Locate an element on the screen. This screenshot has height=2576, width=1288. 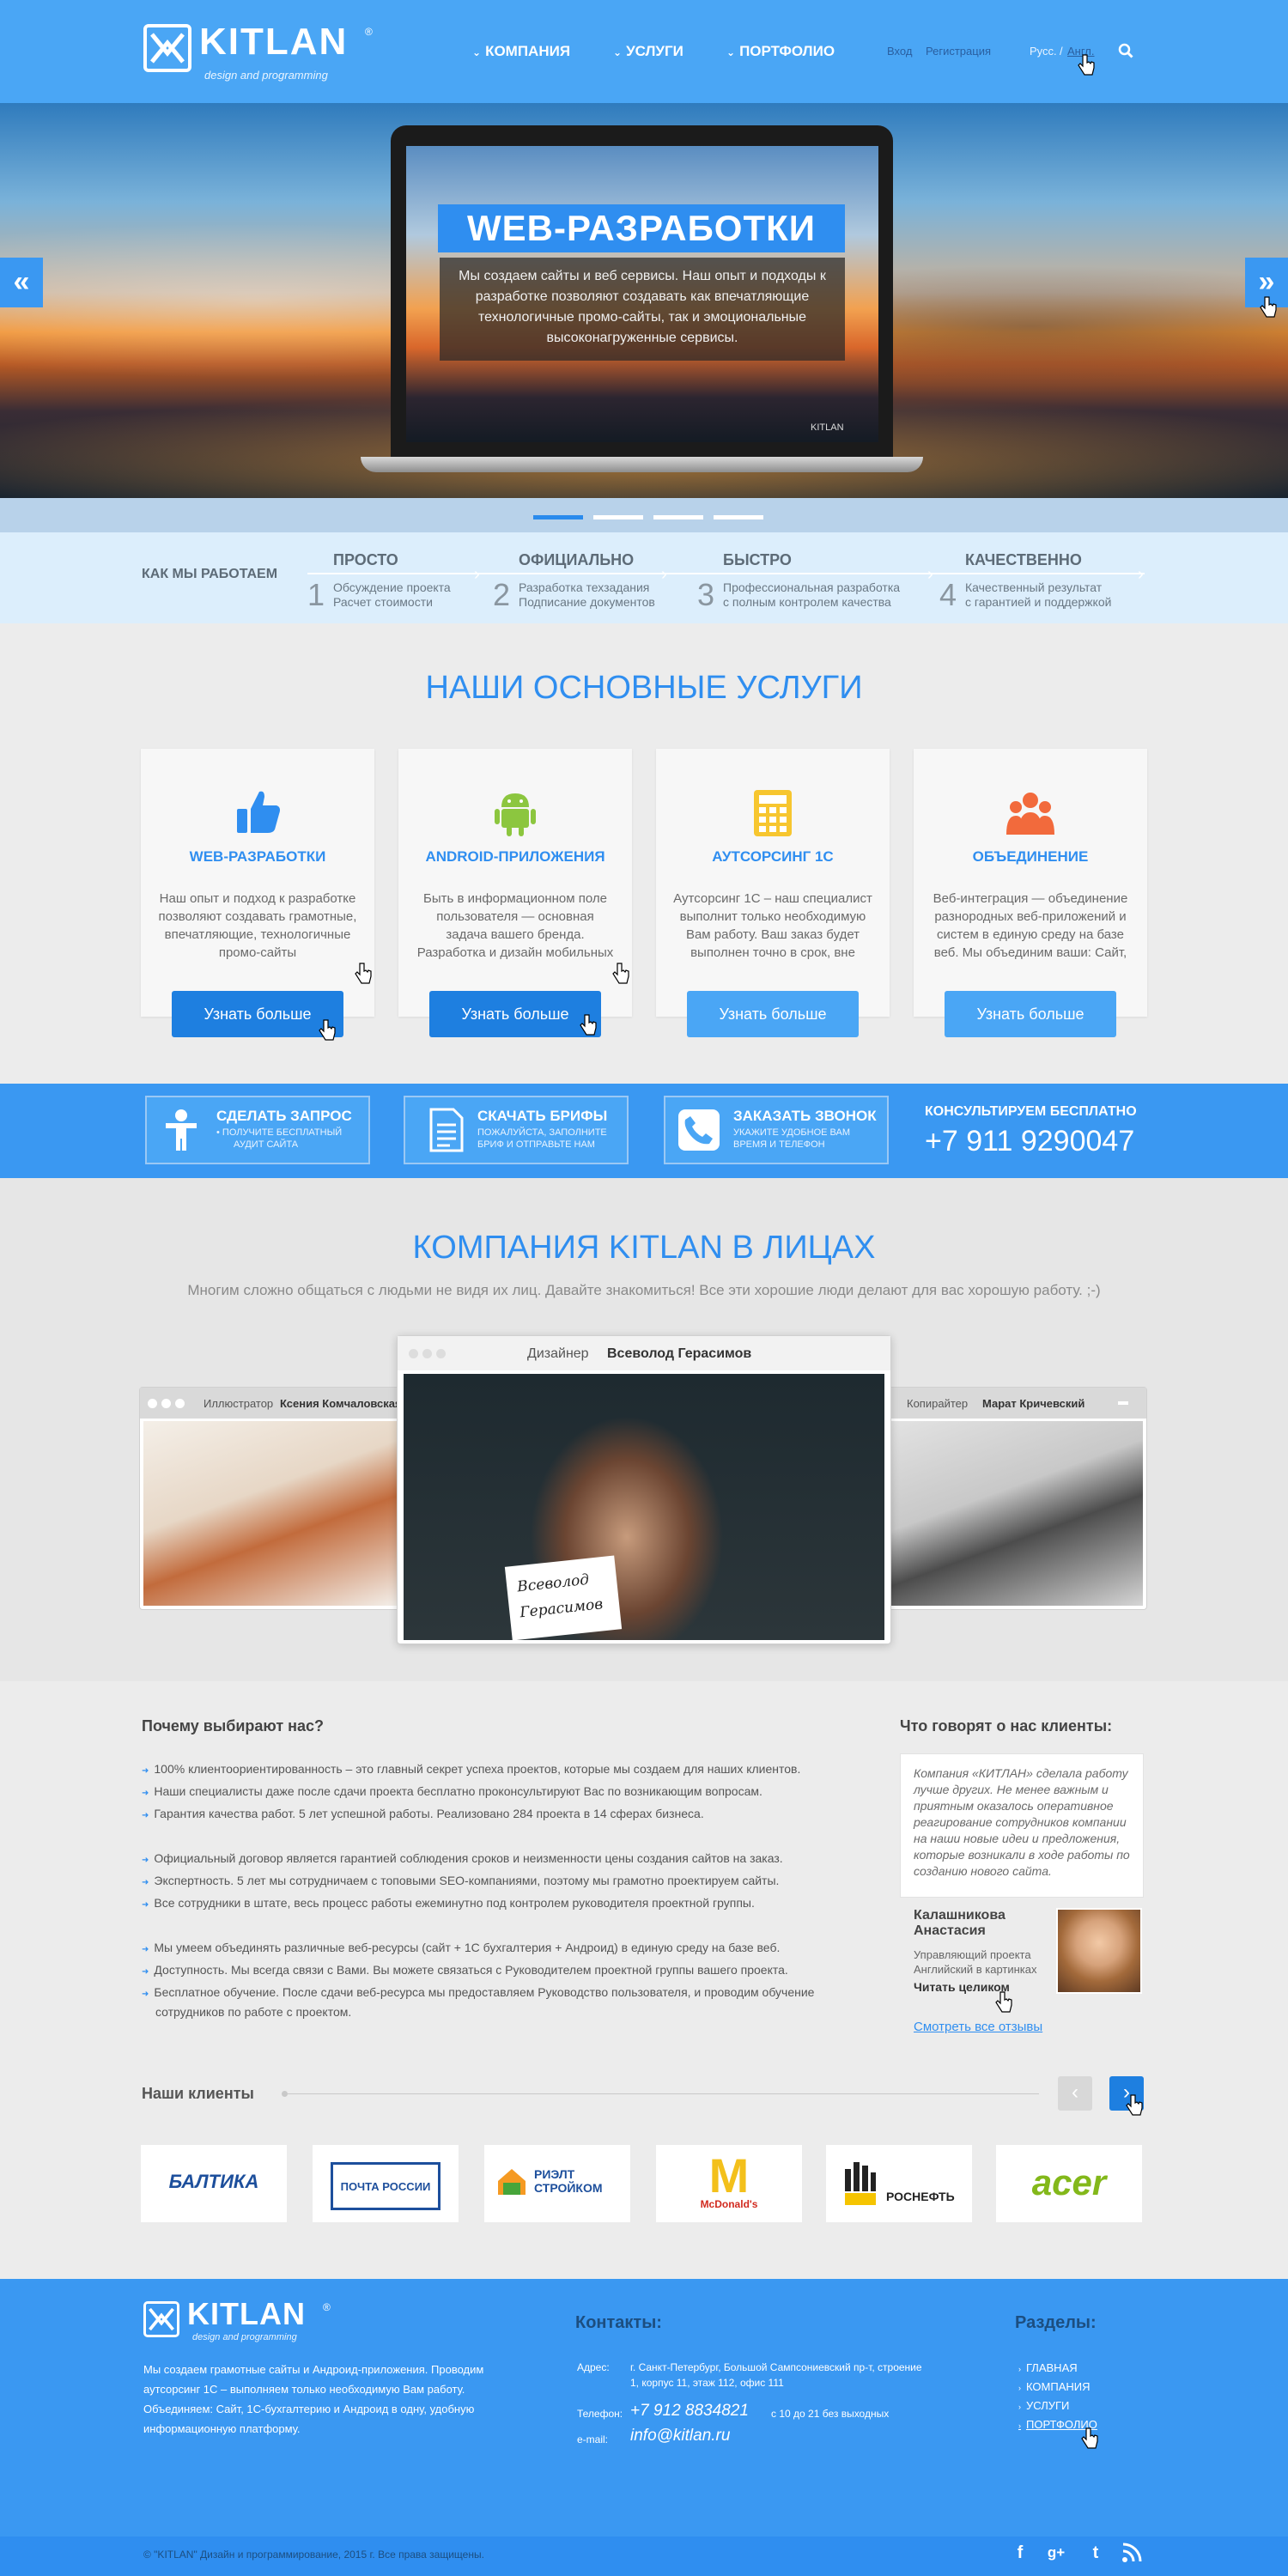
google-plus-icon: g+ is located at coordinates (1056, 2553).